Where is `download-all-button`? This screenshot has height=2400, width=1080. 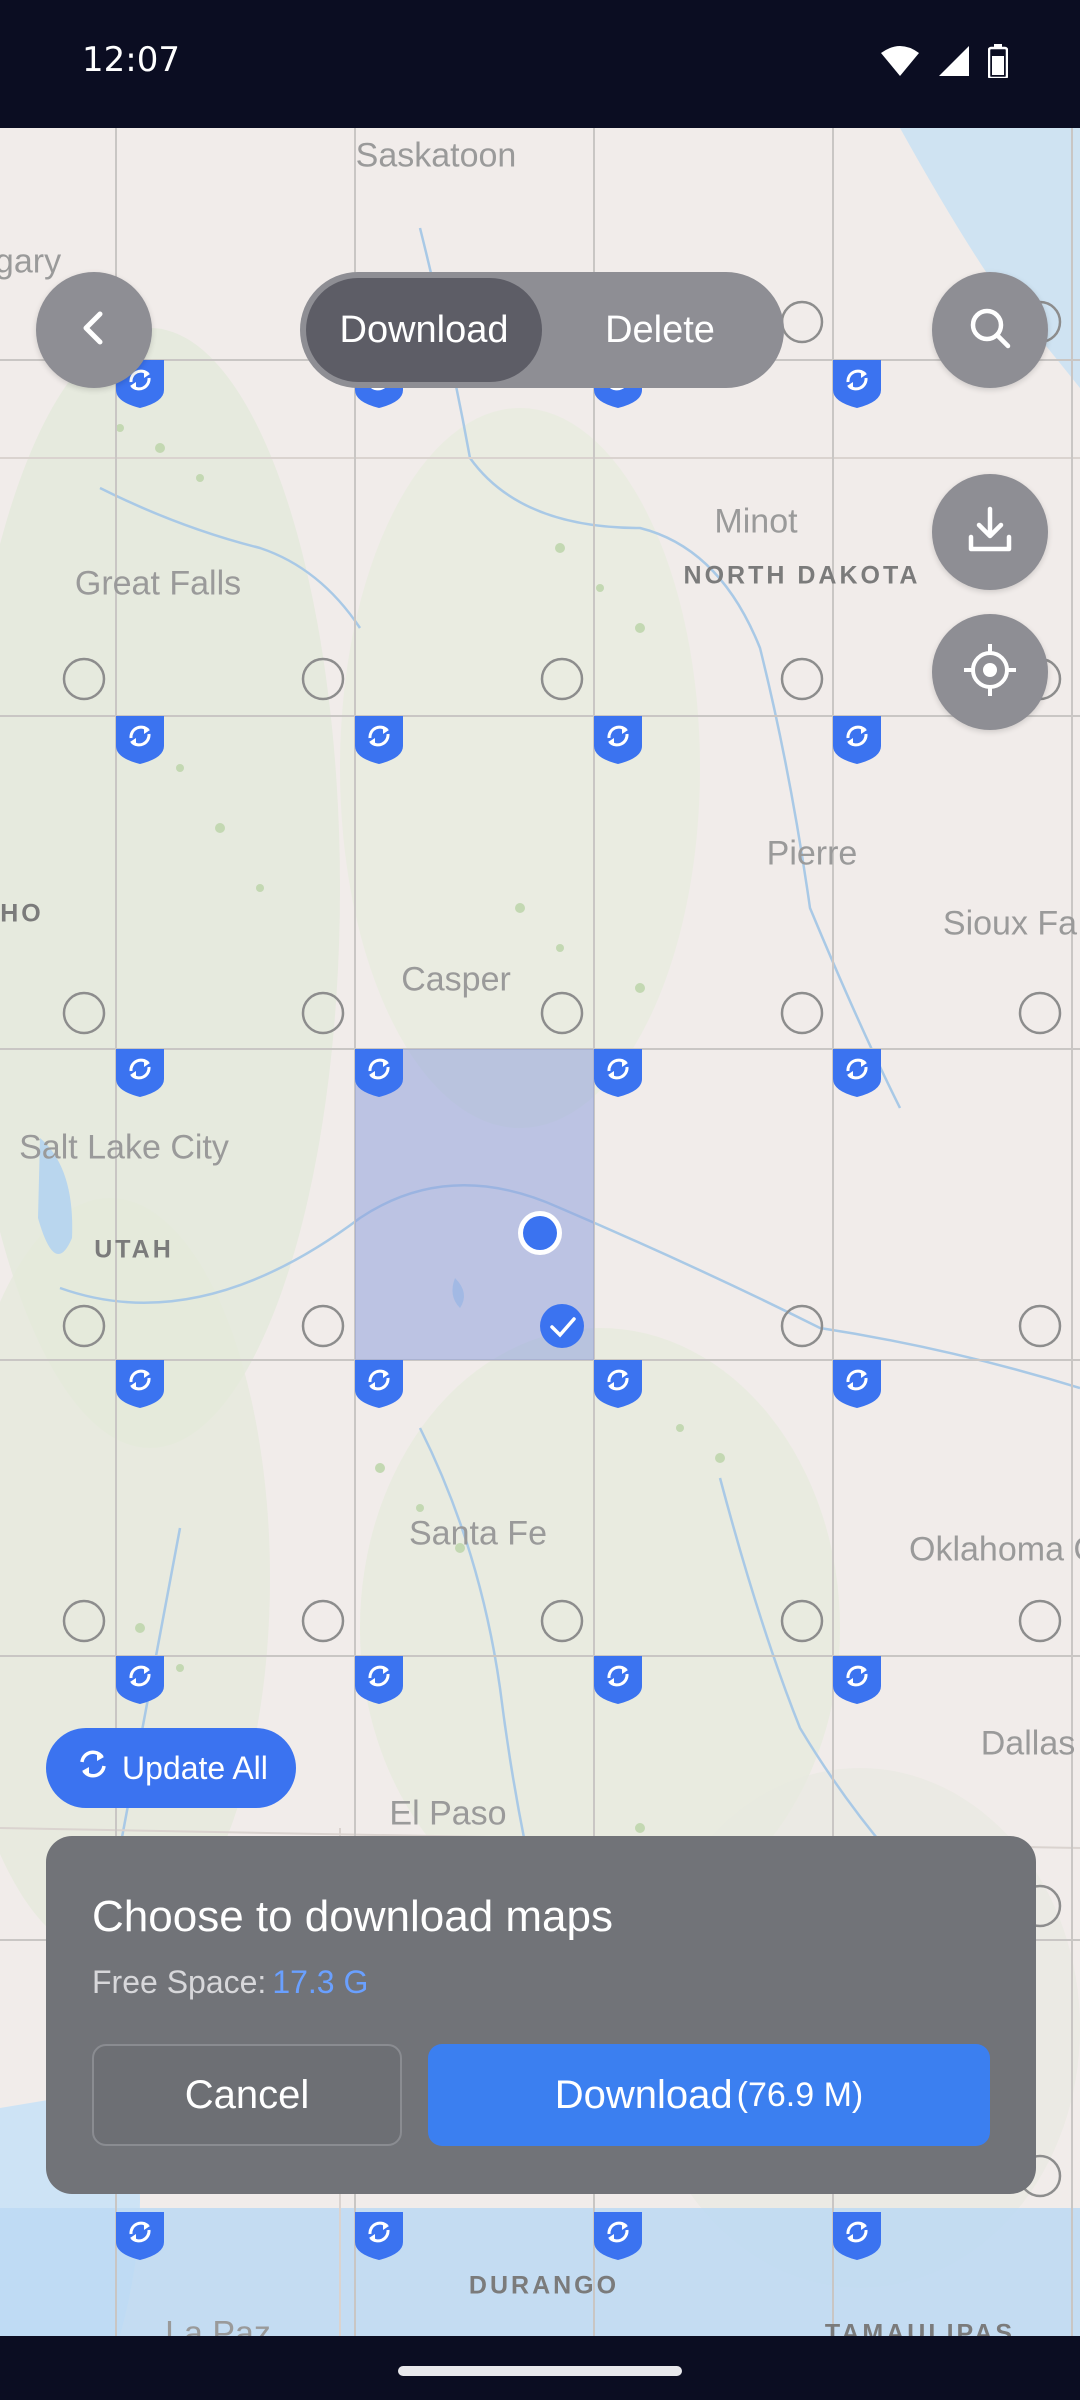
download-all-button is located at coordinates (990, 532).